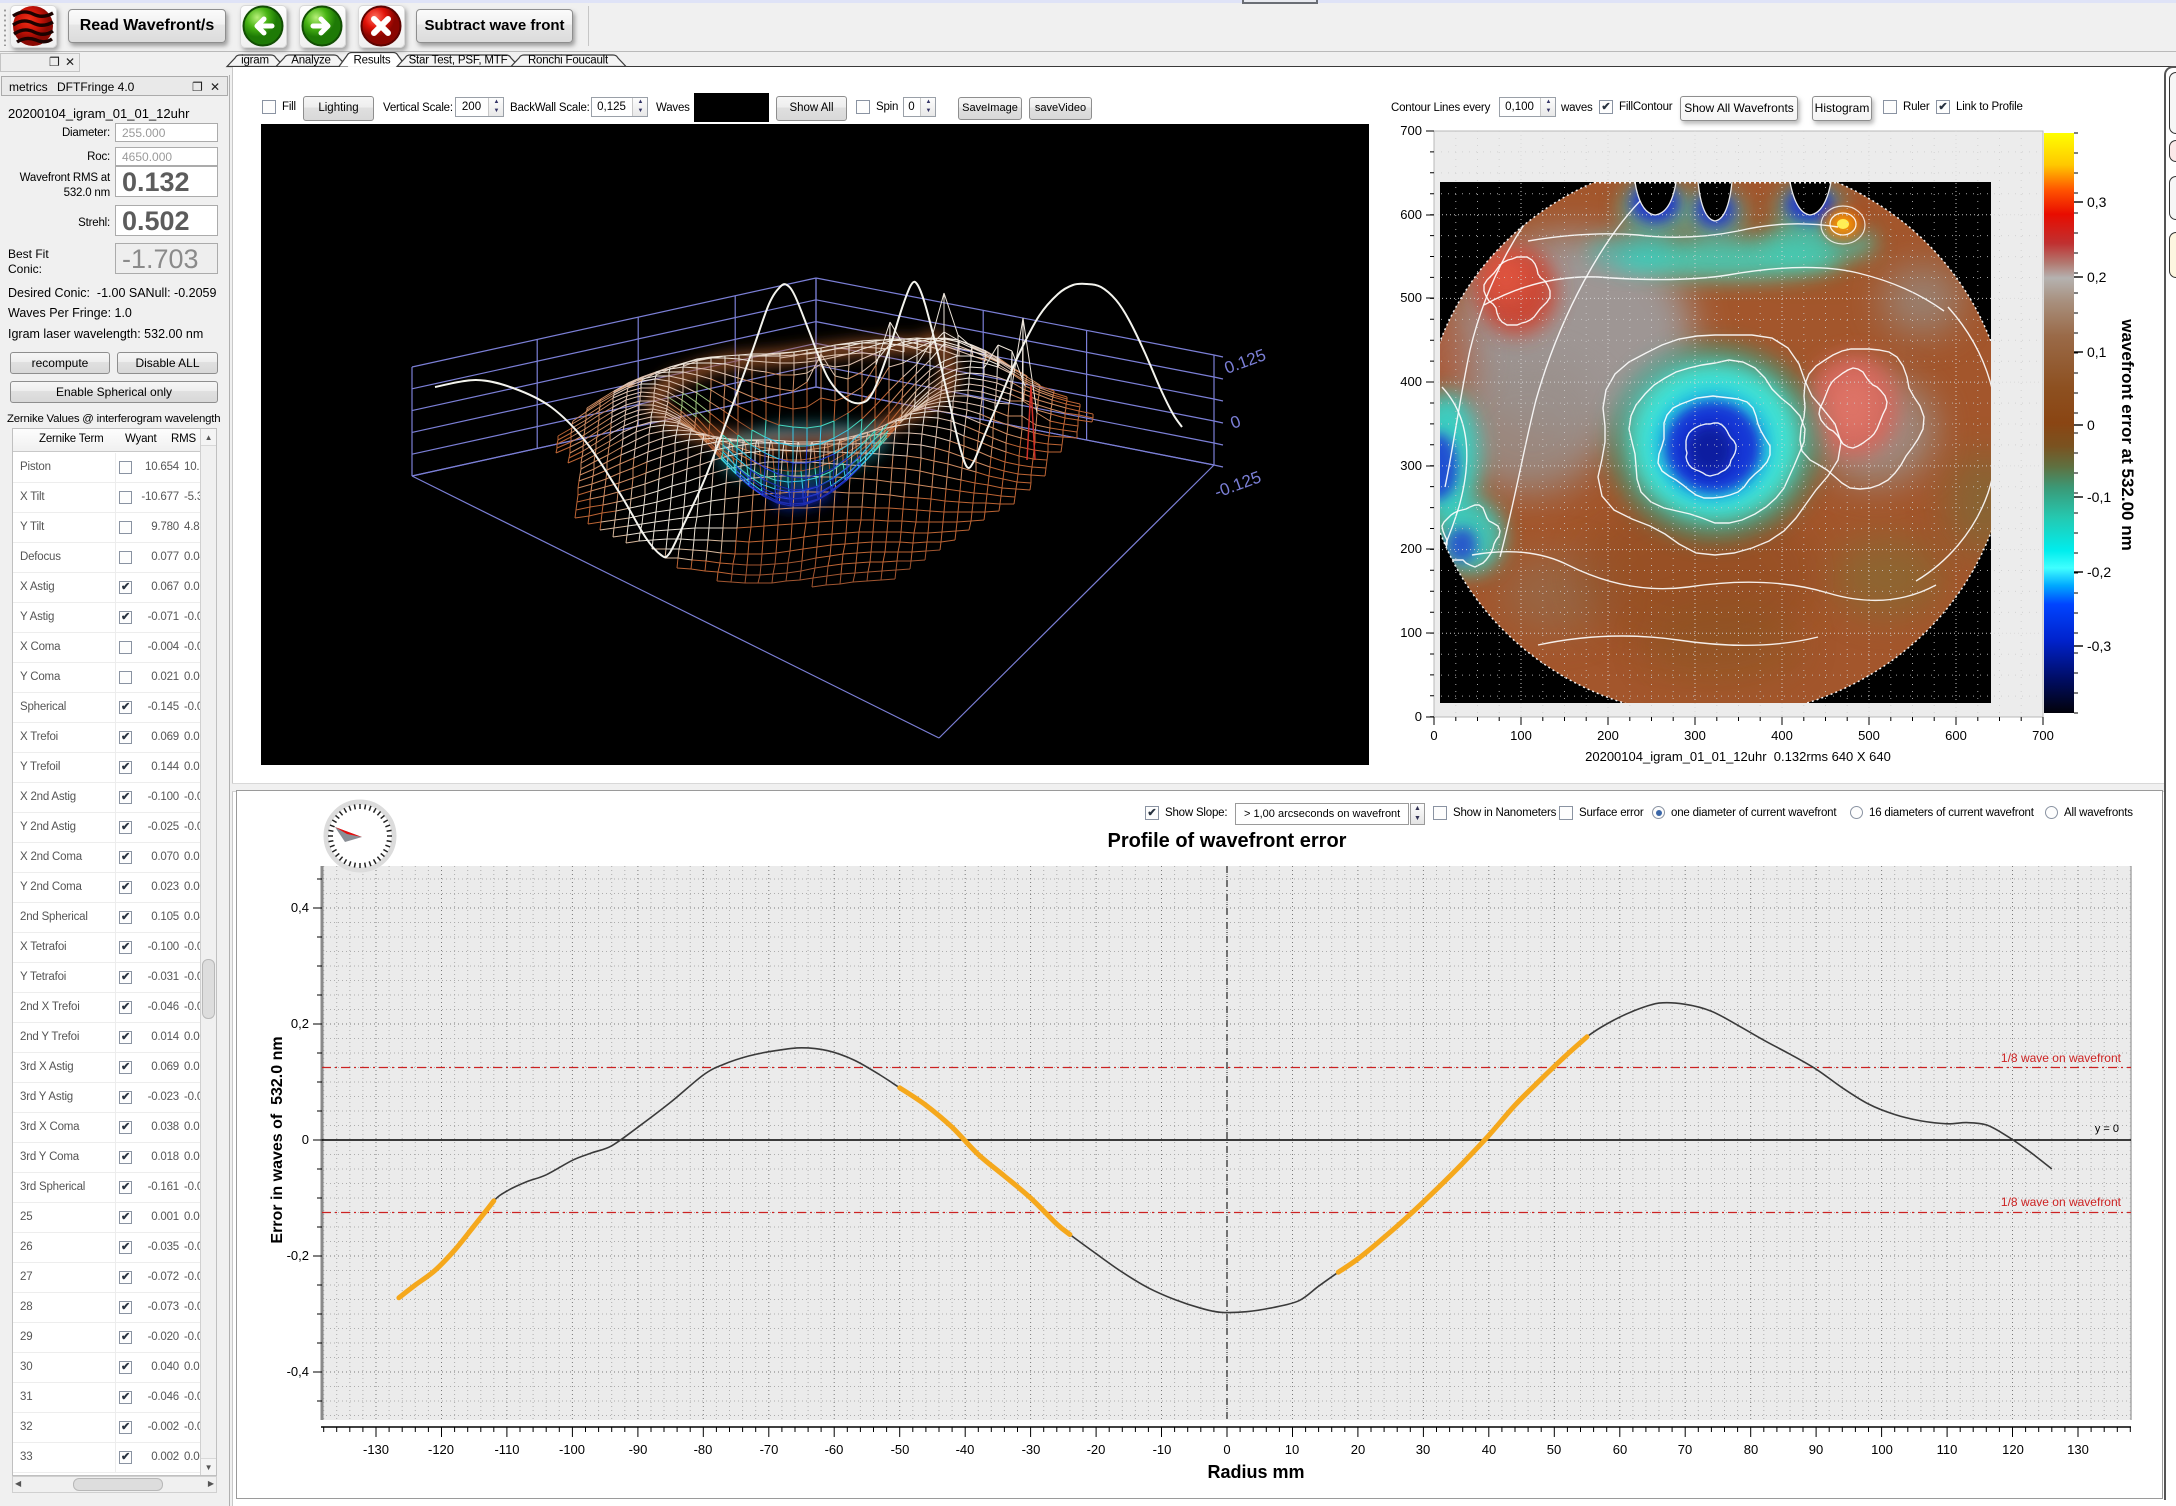  Describe the element at coordinates (1489, 1449) in the screenshot. I see `svg-text: 40` at that location.